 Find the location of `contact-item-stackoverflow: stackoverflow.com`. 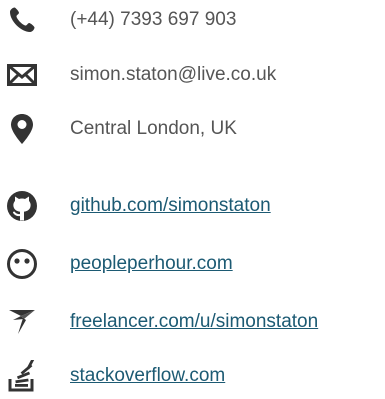

contact-item-stackoverflow: stackoverflow.com is located at coordinates (192, 376).